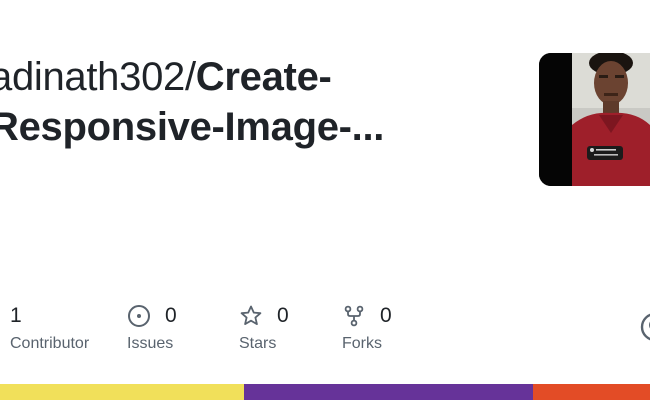  Describe the element at coordinates (367, 327) in the screenshot. I see `stat-forks: 0 Forks` at that location.